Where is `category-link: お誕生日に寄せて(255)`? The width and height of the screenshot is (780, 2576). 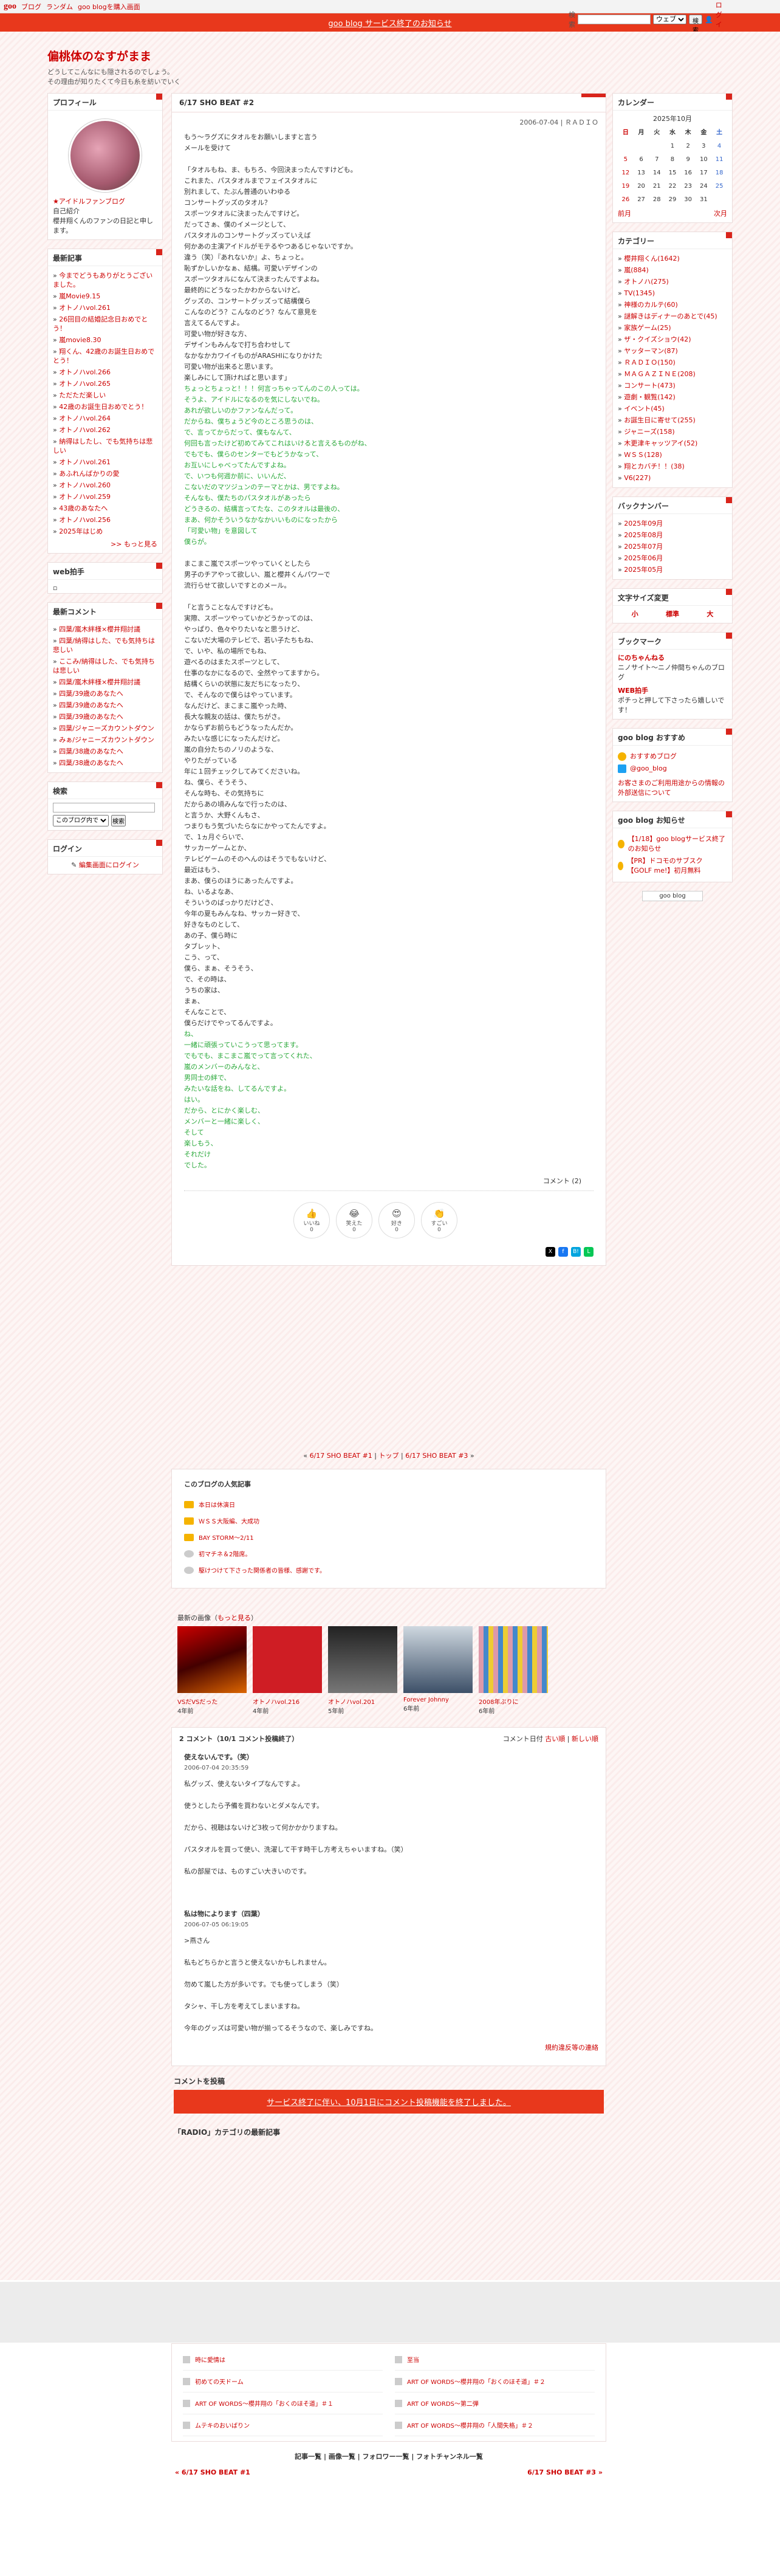 category-link: お誕生日に寄せて(255) is located at coordinates (660, 420).